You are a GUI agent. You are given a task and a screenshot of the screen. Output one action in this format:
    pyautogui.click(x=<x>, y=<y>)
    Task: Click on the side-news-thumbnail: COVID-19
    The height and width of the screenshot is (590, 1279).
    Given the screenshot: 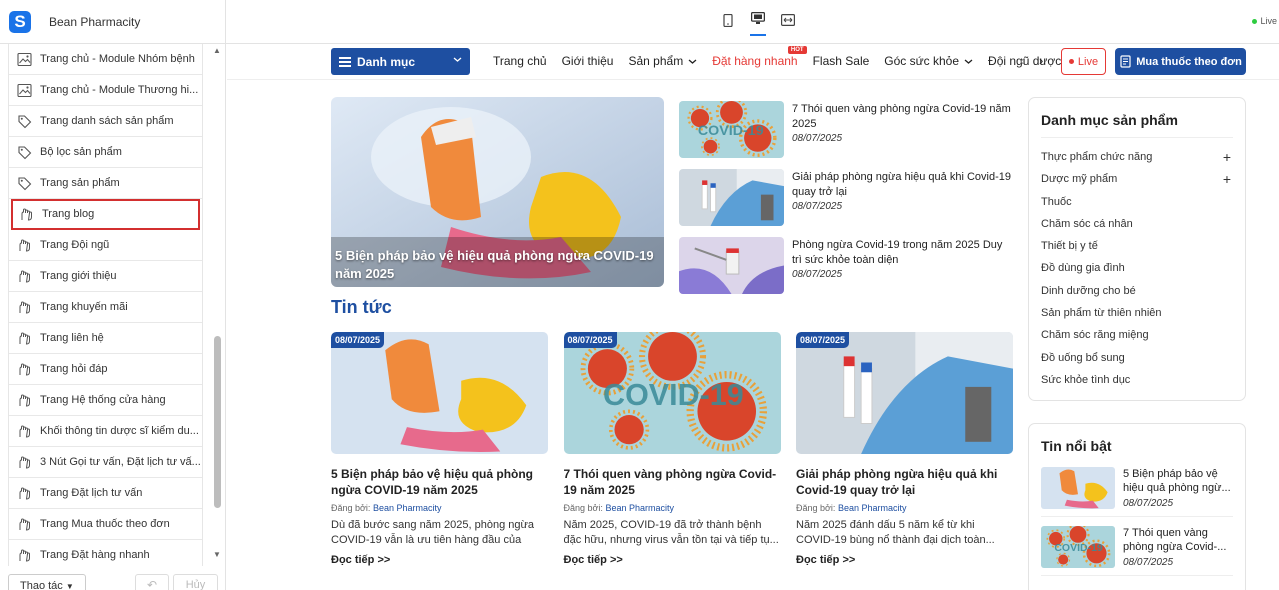 What is the action you would take?
    pyautogui.click(x=731, y=129)
    